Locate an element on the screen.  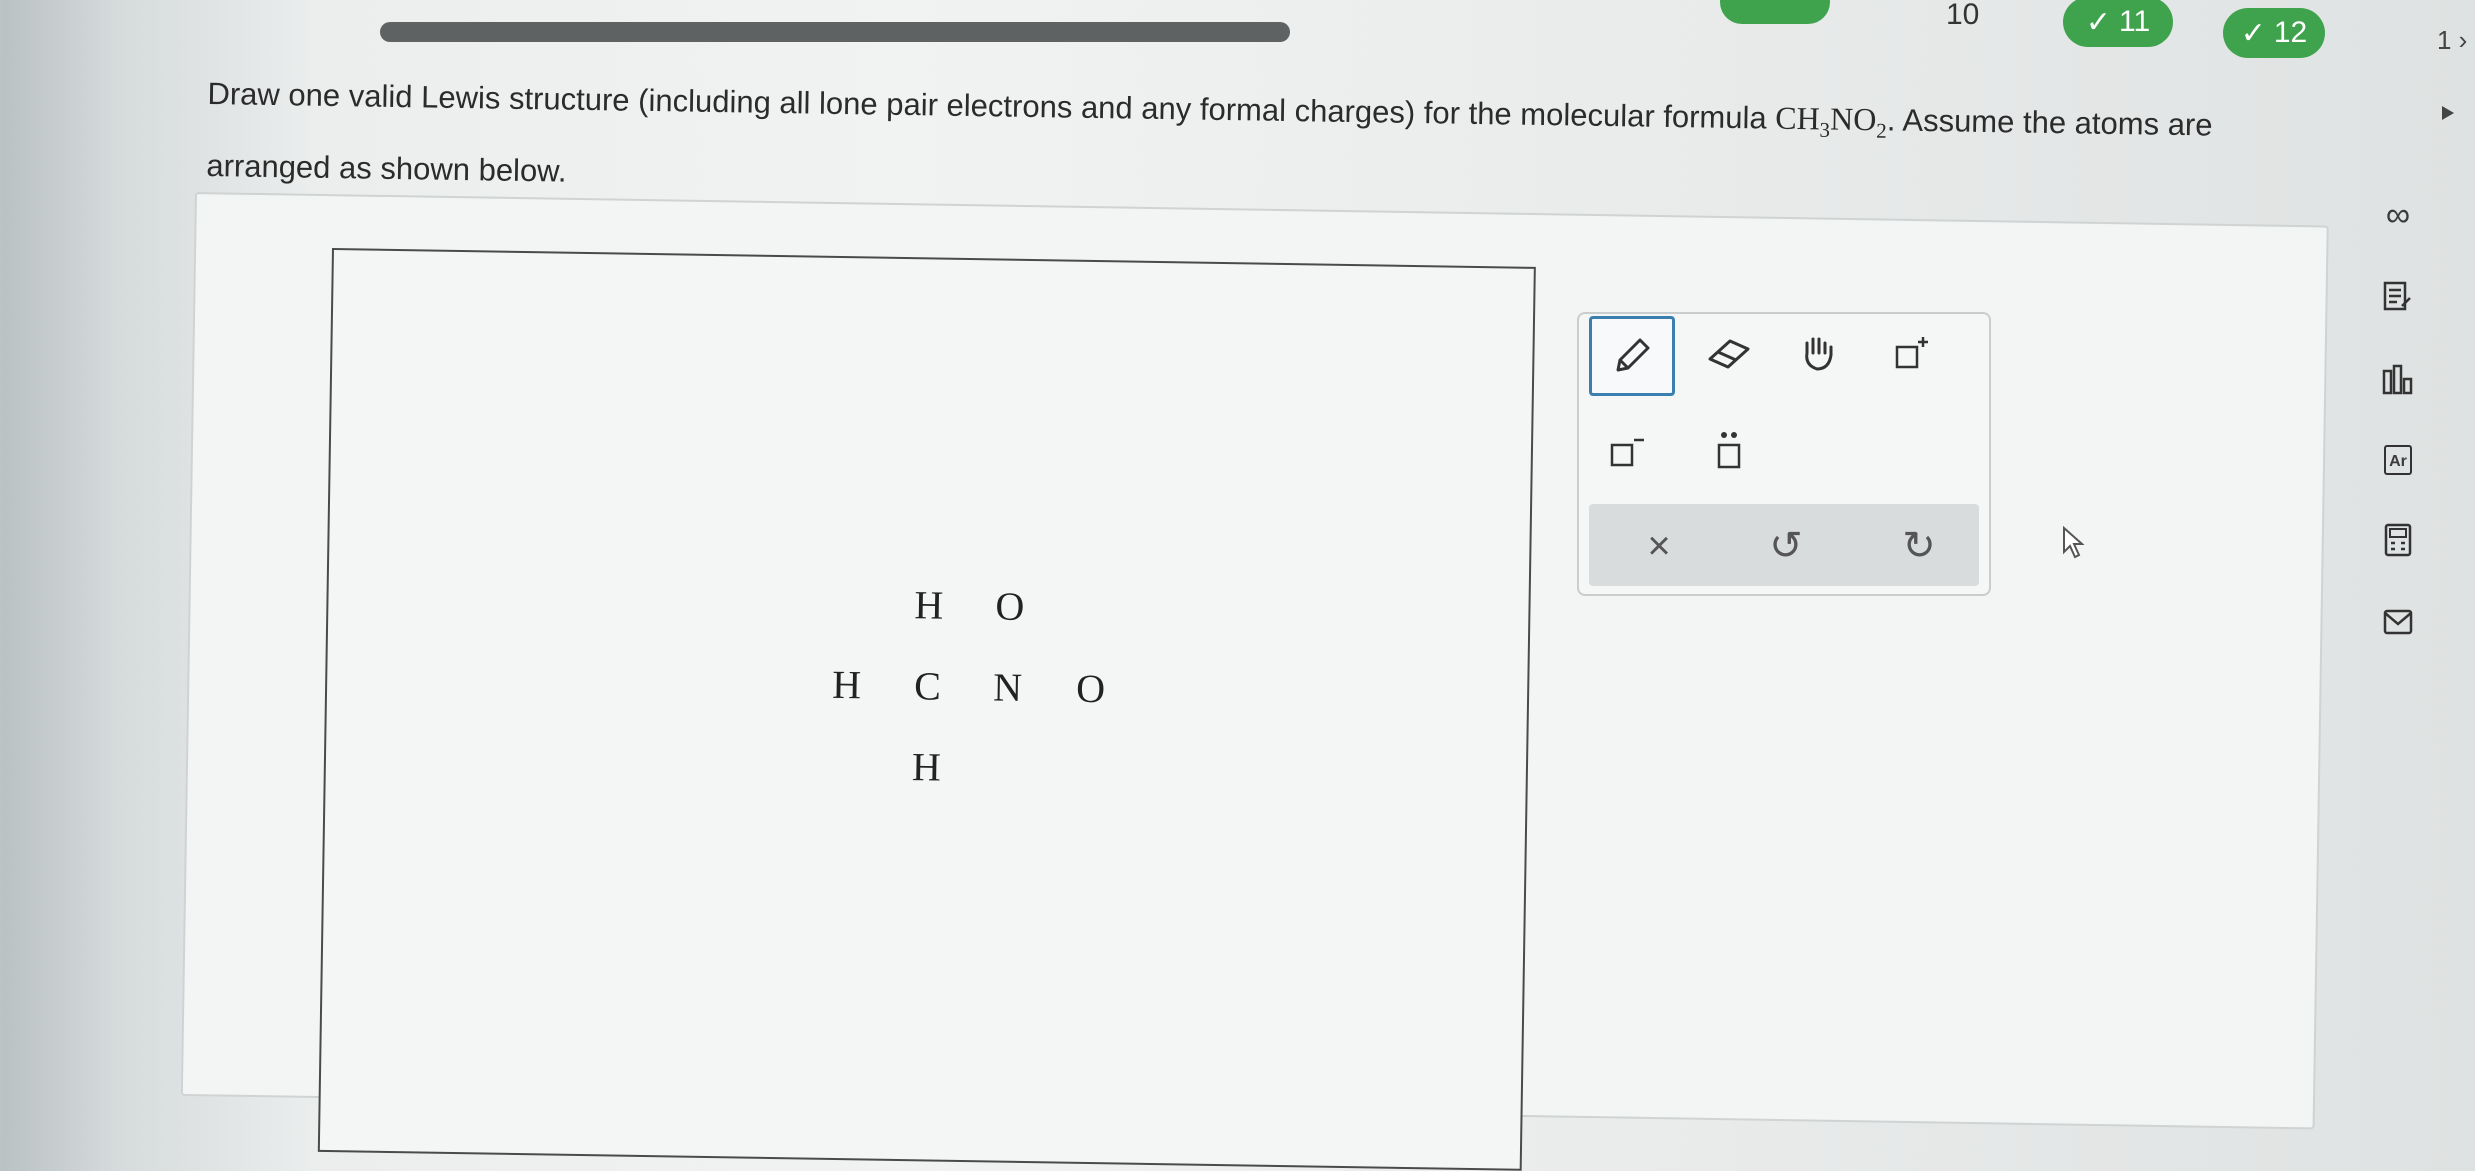
actions-bar: × ↺ ↻ is located at coordinates (1784, 545).